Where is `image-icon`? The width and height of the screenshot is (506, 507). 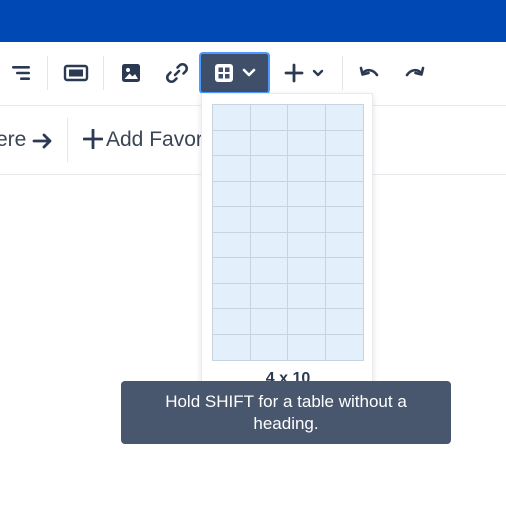
image-icon is located at coordinates (131, 73).